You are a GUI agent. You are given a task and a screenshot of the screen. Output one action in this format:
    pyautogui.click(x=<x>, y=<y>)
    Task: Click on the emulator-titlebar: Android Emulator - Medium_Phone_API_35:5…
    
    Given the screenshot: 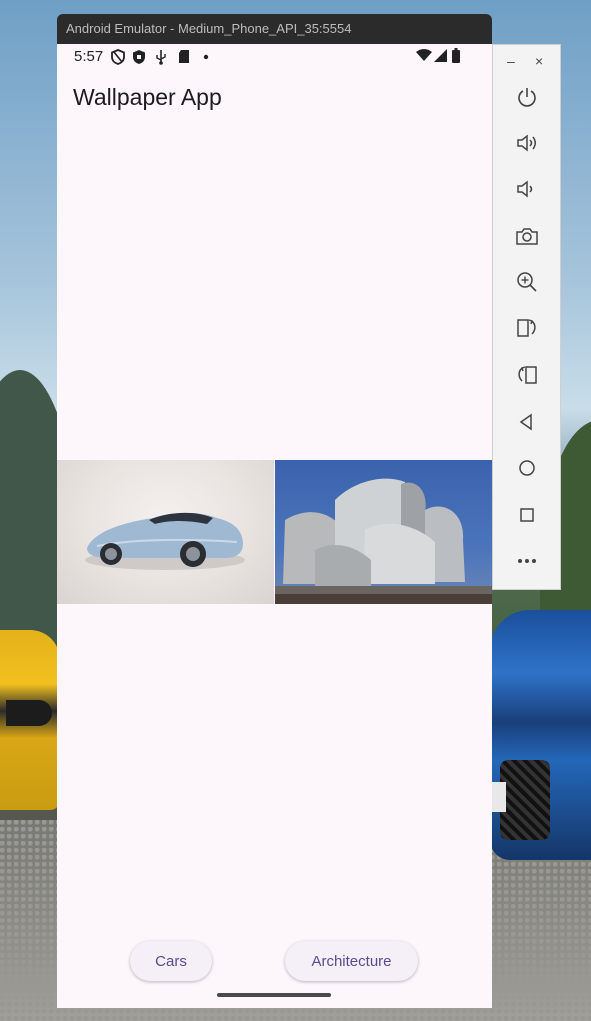 What is the action you would take?
    pyautogui.click(x=274, y=29)
    